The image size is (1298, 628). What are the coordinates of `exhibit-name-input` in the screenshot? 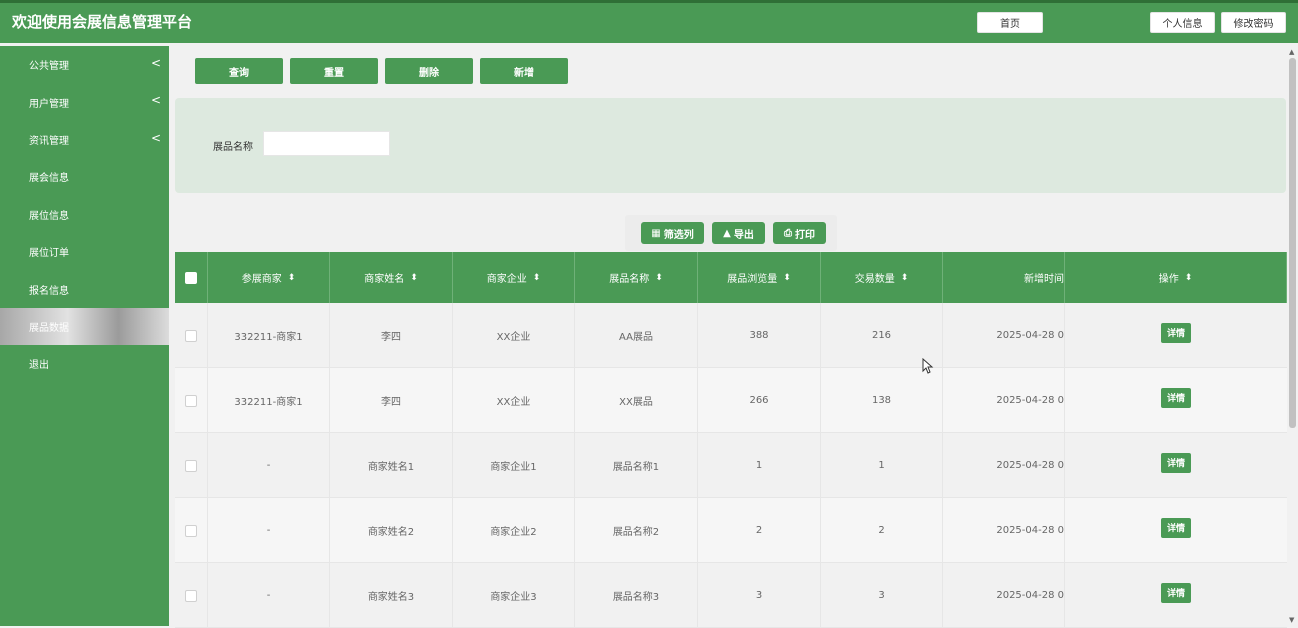 It's located at (326, 143).